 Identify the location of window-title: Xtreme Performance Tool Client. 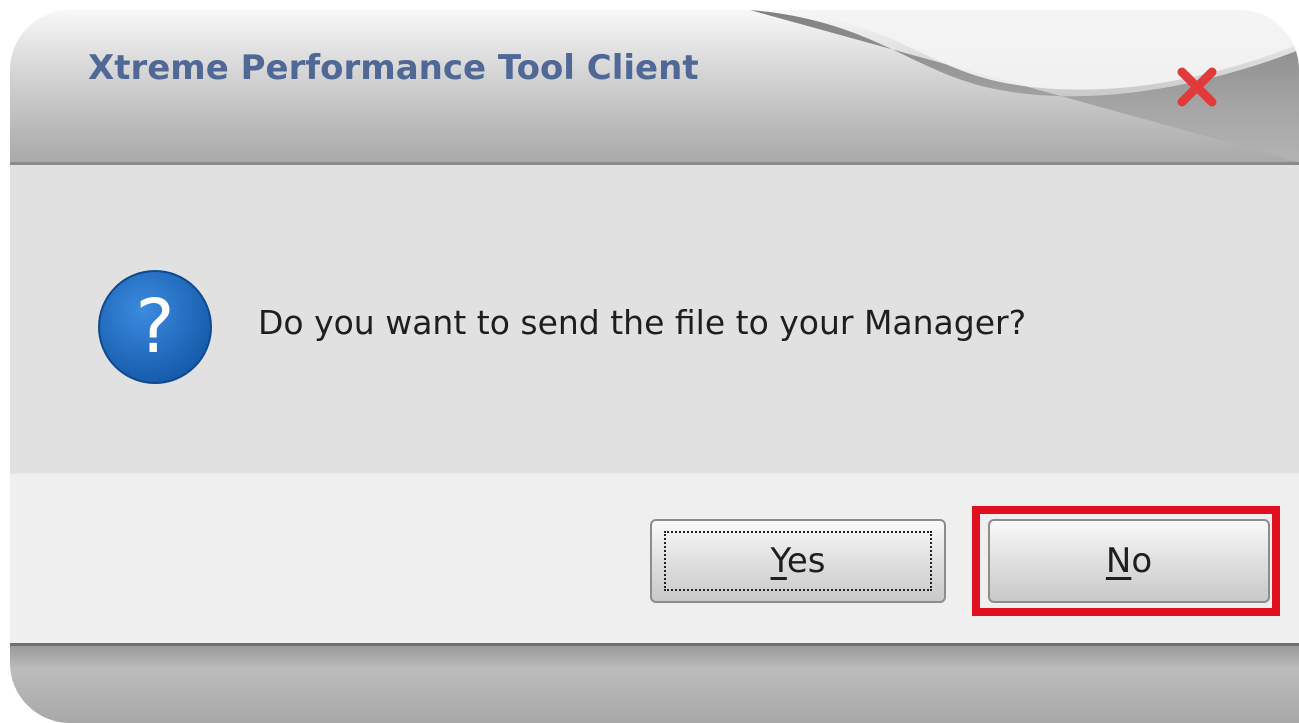
(393, 68).